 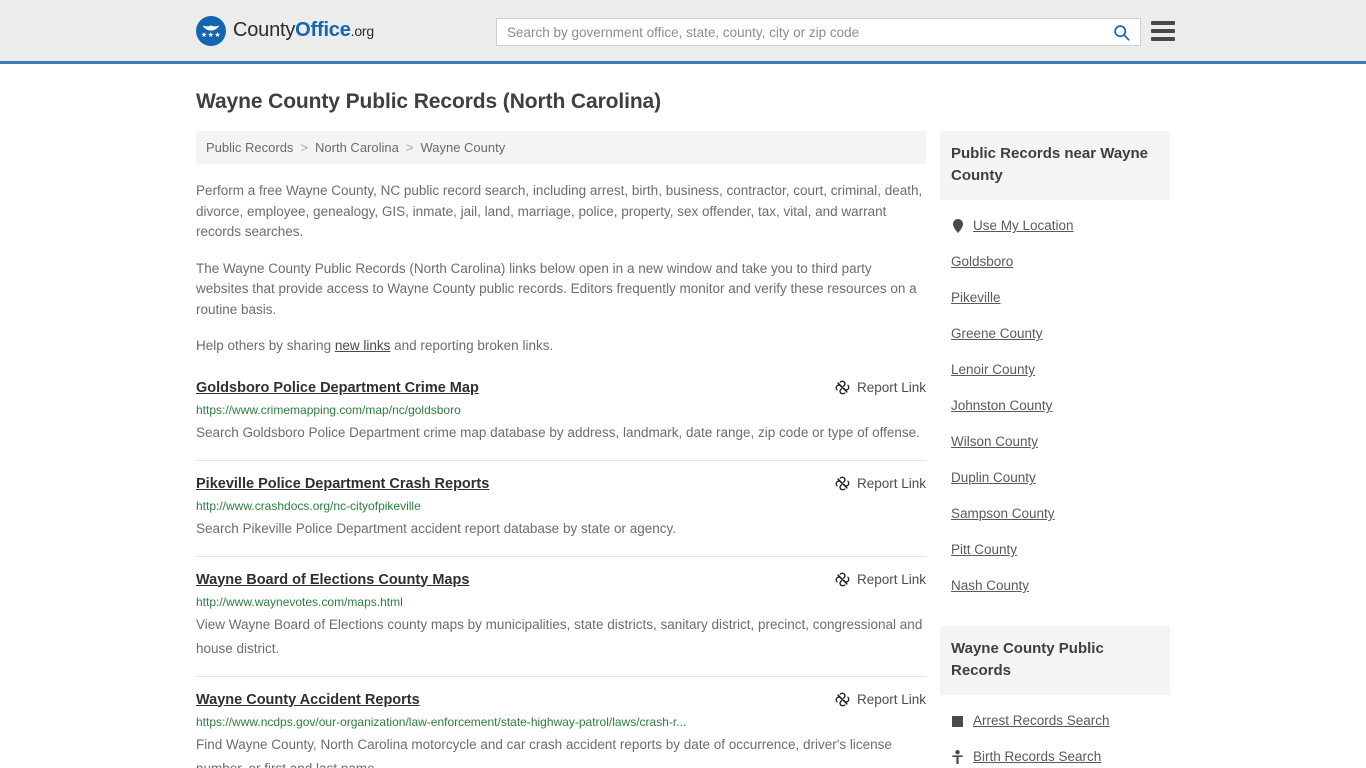 I want to click on stars-icon: ★★★, so click(x=211, y=35).